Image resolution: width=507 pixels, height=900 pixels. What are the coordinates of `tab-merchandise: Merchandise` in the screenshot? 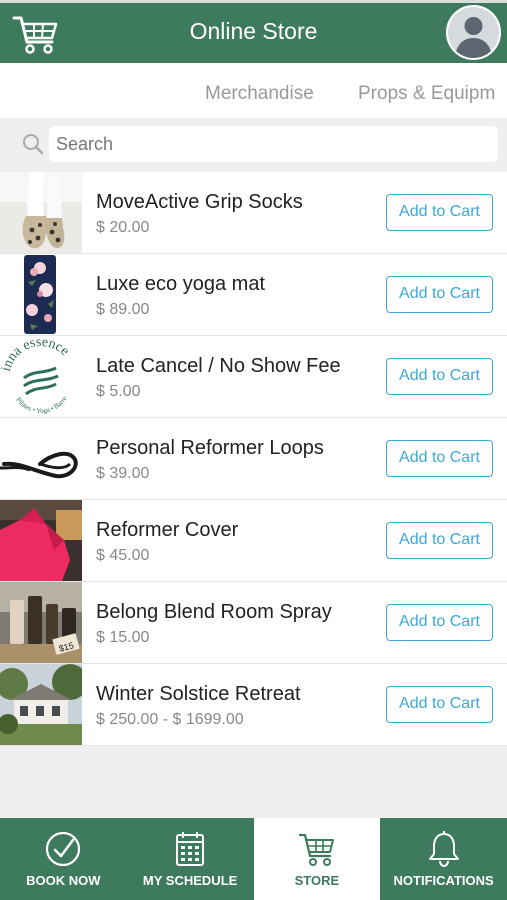 It's located at (259, 94).